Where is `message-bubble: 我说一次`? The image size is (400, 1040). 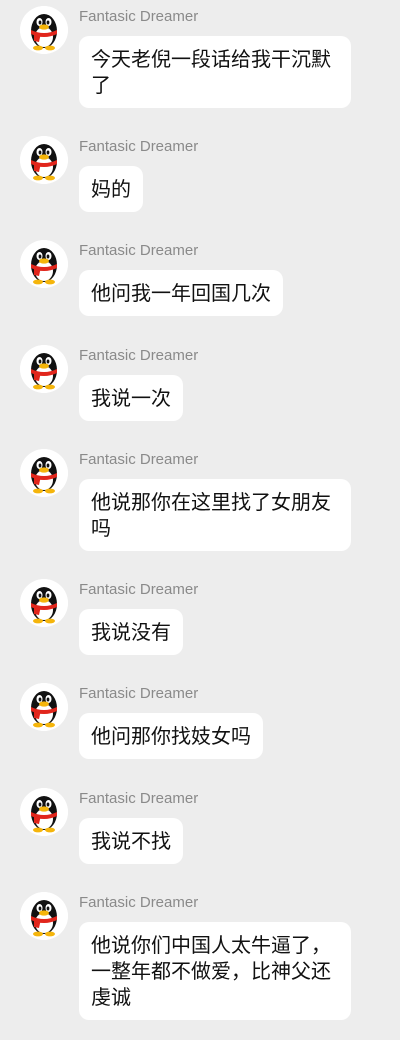
message-bubble: 我说一次 is located at coordinates (131, 398).